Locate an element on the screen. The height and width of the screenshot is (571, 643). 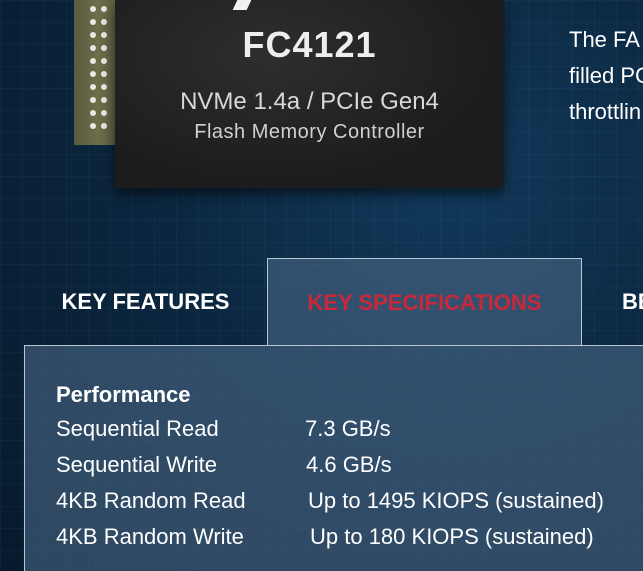
tab-benefits: BE is located at coordinates (612, 302).